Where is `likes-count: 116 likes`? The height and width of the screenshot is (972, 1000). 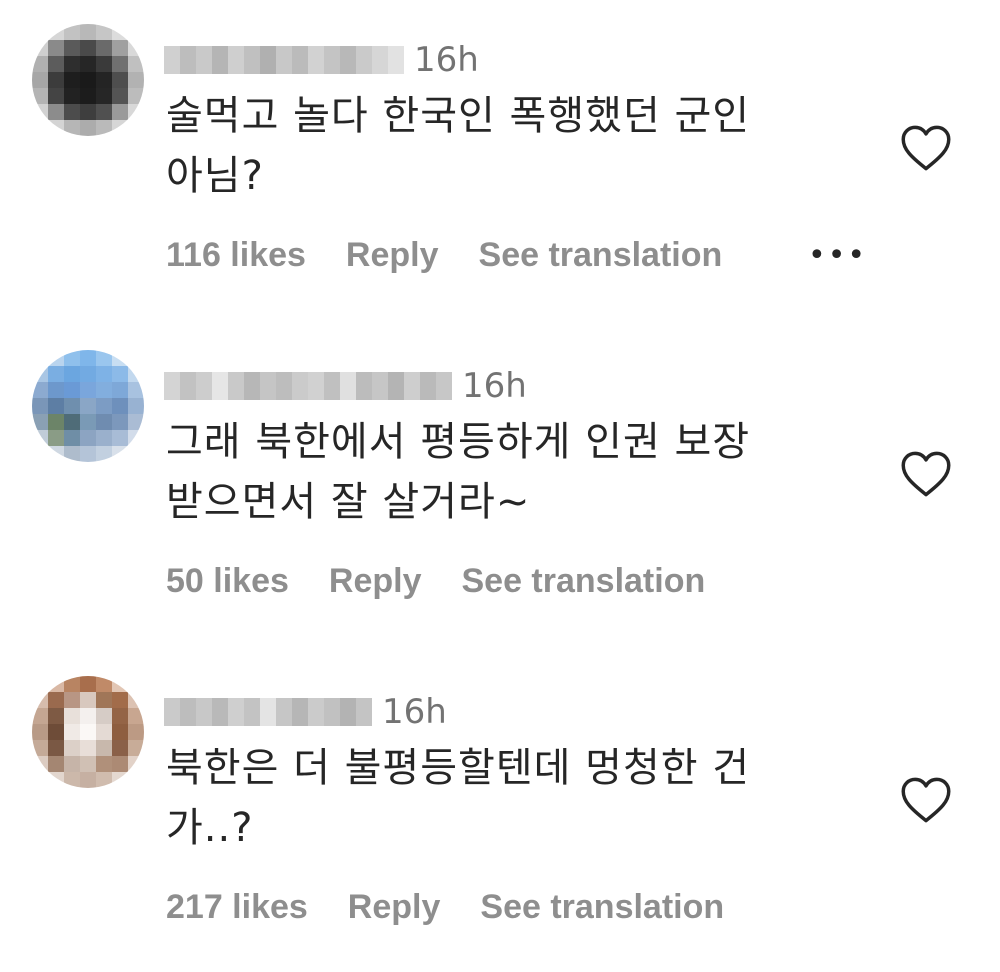 likes-count: 116 likes is located at coordinates (236, 255).